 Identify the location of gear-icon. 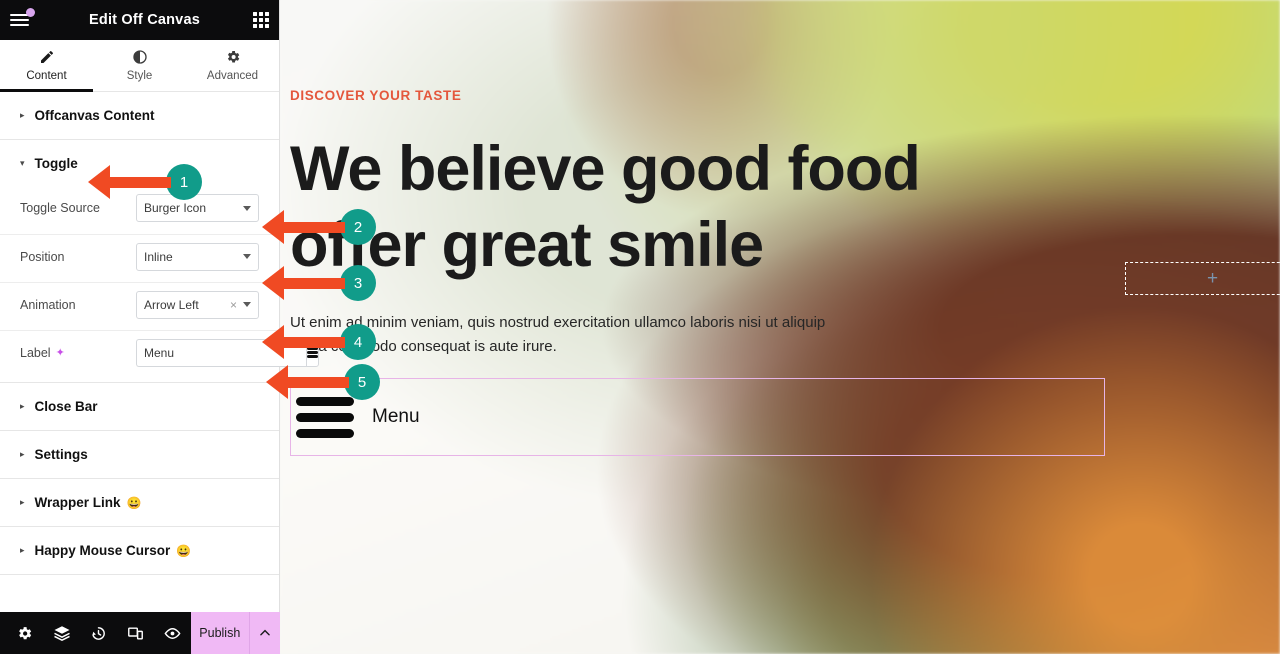
(233, 57).